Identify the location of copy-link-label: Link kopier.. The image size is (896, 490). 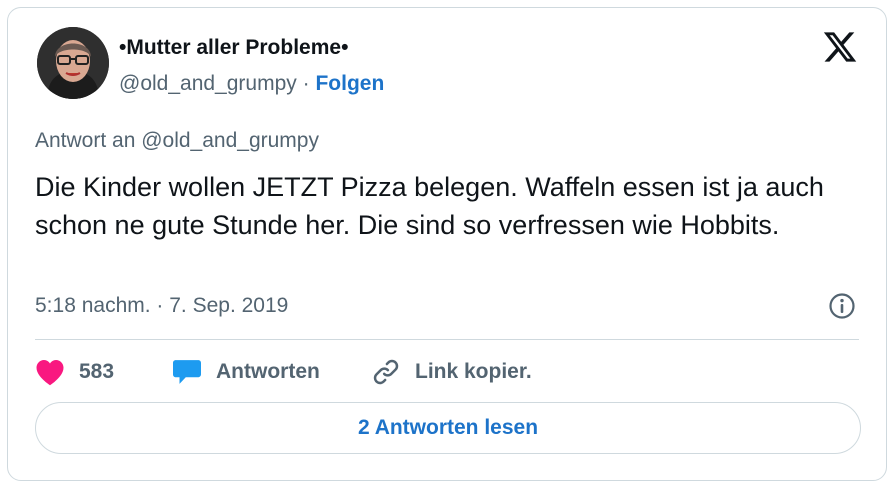
(473, 371).